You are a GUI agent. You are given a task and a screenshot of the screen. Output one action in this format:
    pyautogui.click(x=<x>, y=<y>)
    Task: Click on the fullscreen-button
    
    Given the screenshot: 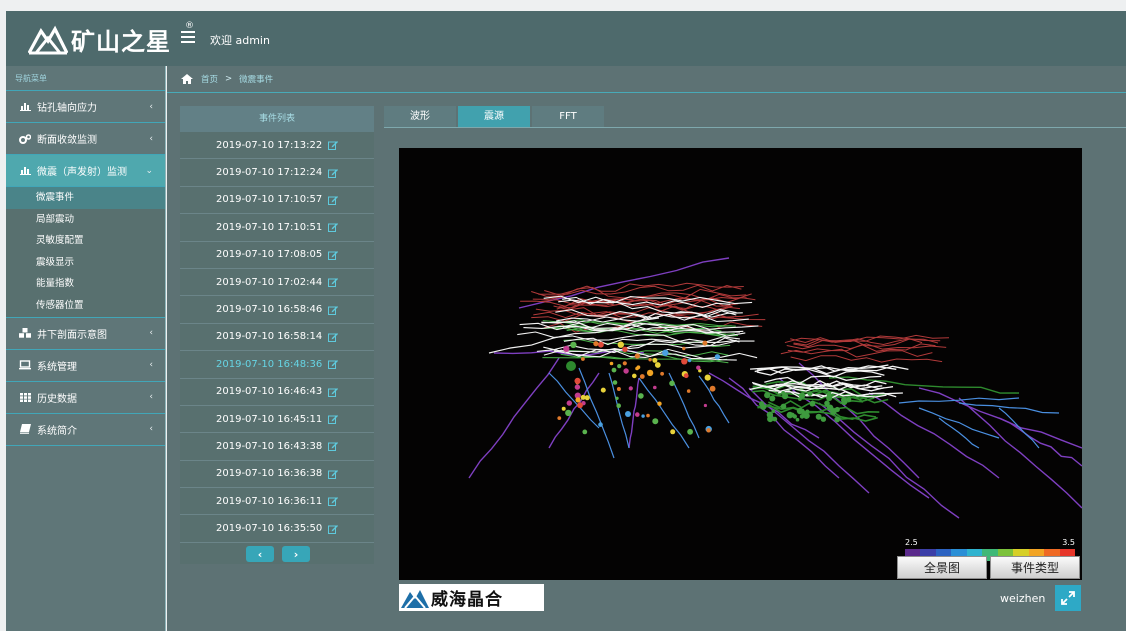 What is the action you would take?
    pyautogui.click(x=1068, y=598)
    